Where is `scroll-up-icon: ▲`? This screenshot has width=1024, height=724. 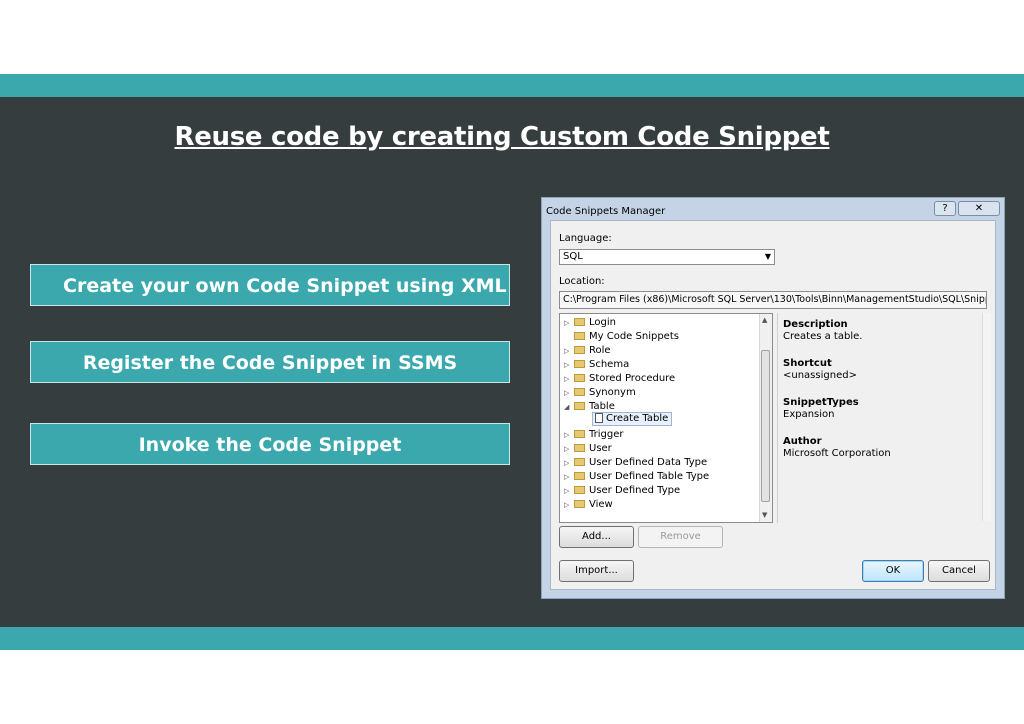 scroll-up-icon: ▲ is located at coordinates (764, 320).